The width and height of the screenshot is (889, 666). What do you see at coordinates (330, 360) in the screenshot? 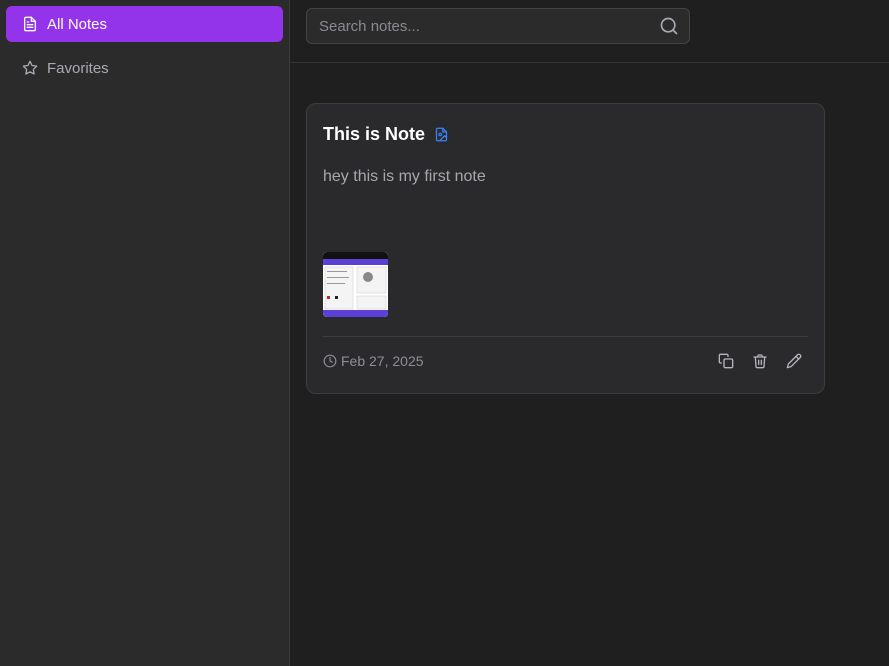
I see `clock-icon` at bounding box center [330, 360].